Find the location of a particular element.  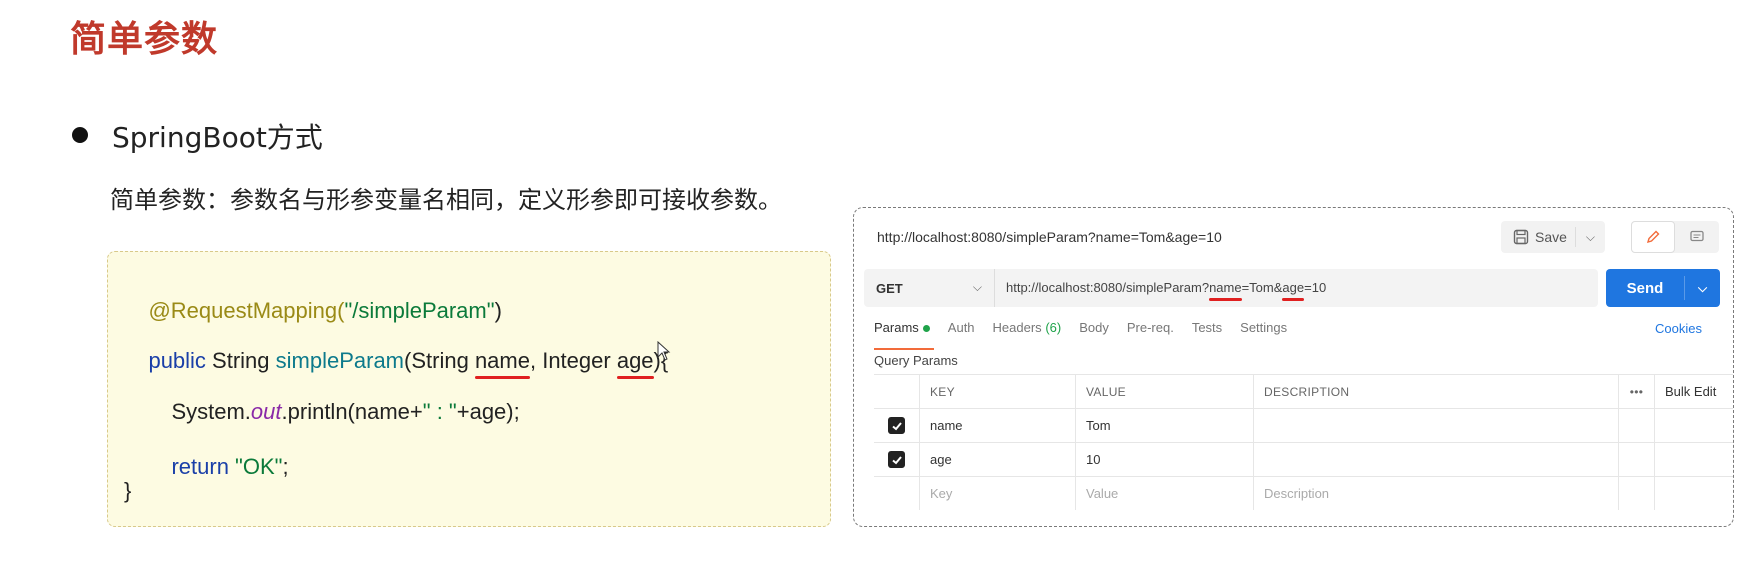

send-label: Send is located at coordinates (1645, 288).